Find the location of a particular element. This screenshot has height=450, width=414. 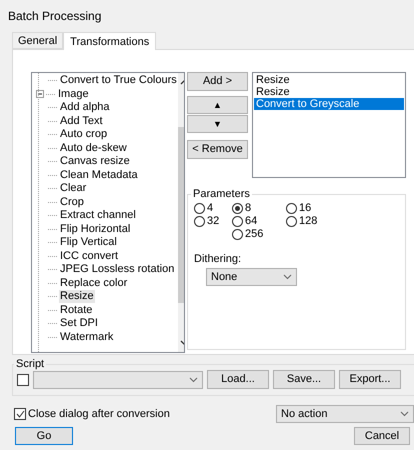

group-title: Parameters is located at coordinates (221, 194).